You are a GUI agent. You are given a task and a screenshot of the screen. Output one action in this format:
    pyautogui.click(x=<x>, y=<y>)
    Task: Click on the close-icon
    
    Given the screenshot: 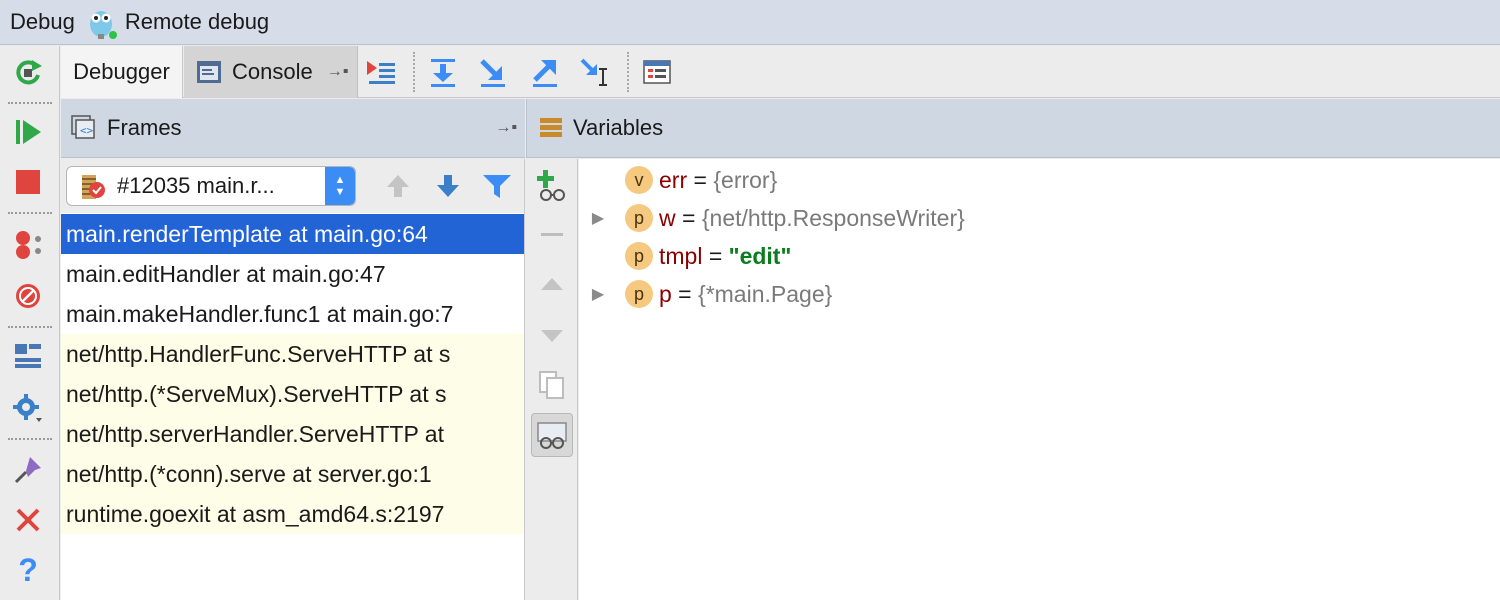 What is the action you would take?
    pyautogui.click(x=28, y=520)
    